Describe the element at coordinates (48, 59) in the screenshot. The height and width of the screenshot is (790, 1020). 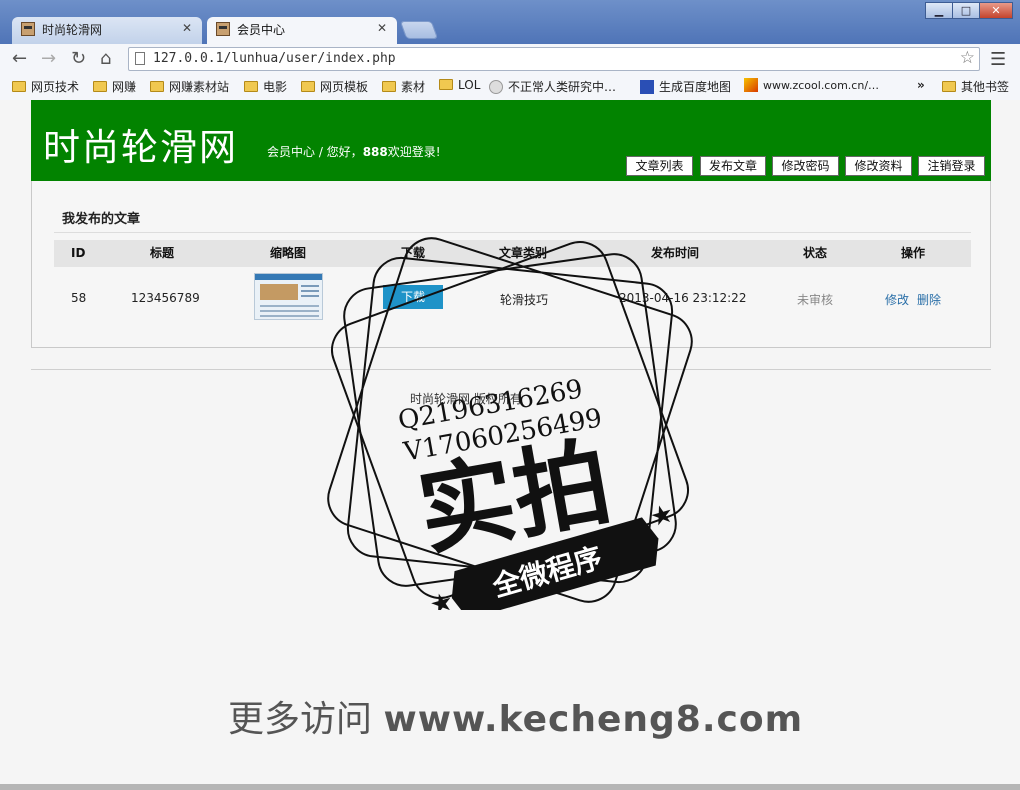
I see `forward-arrow-icon: →` at that location.